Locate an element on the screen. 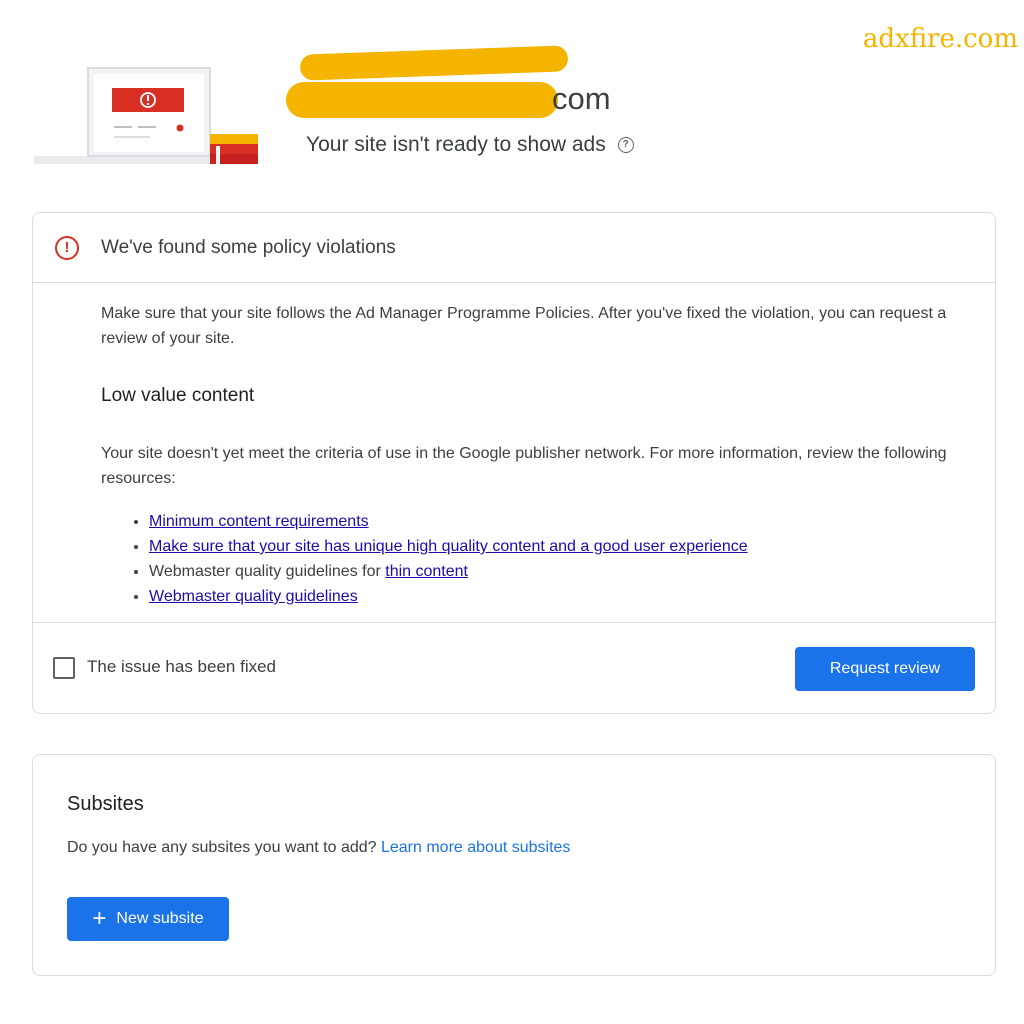  site-status: Your site isn't ready to show ads ? is located at coordinates (470, 145).